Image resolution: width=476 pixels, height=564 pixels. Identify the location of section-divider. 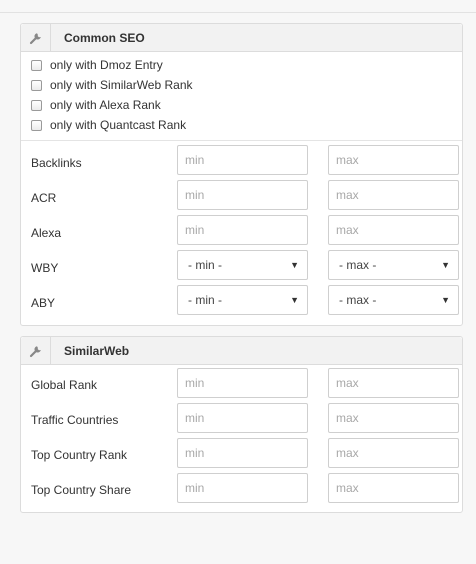
(241, 140).